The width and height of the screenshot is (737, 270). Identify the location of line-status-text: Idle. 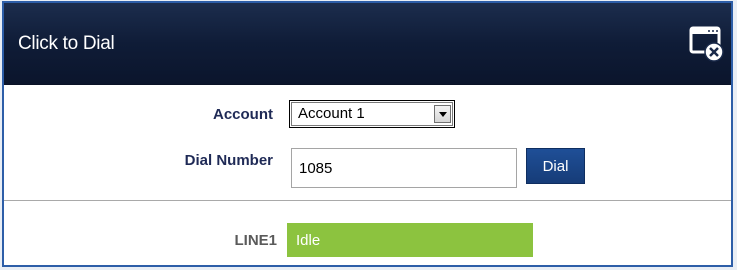
(308, 240).